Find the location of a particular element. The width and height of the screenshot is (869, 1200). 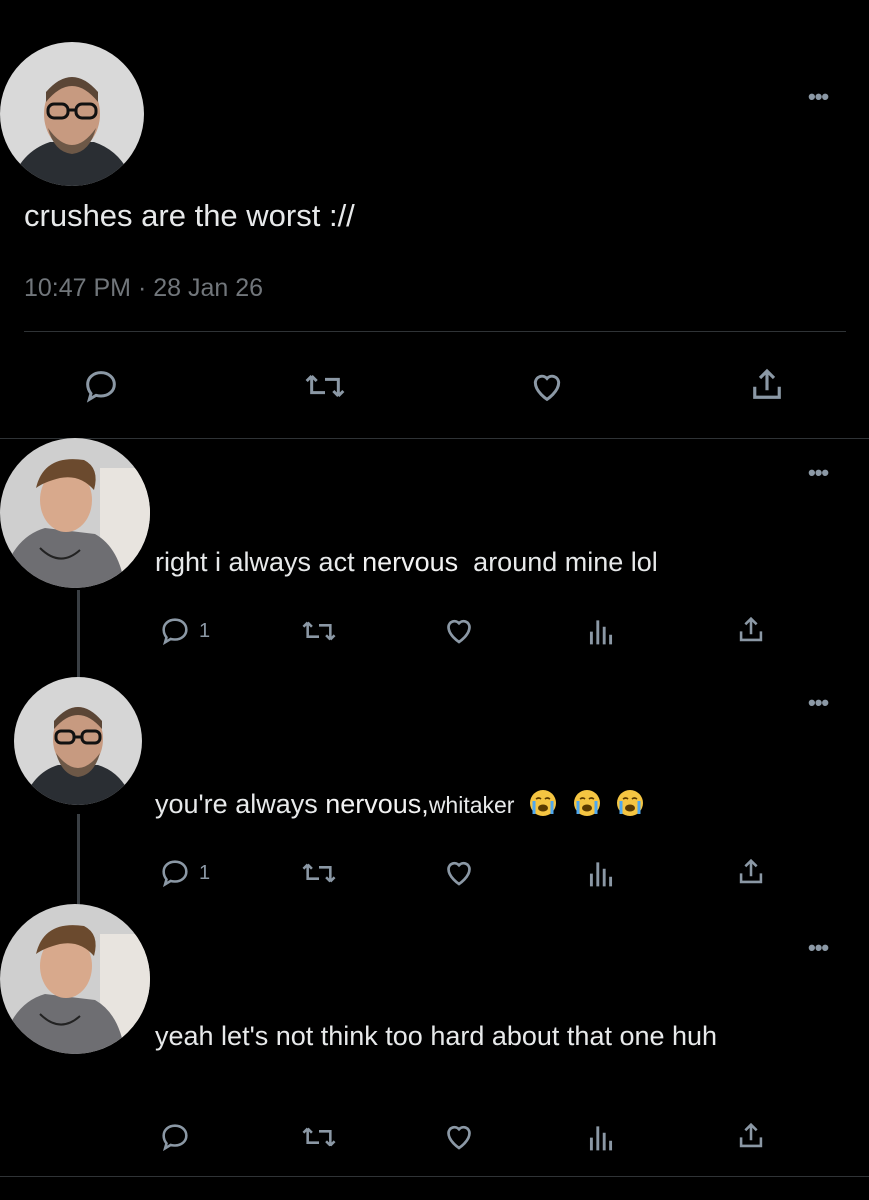

main-tweet-timestamp: 10:47 PM · 28 Jan 26 is located at coordinates (144, 288).